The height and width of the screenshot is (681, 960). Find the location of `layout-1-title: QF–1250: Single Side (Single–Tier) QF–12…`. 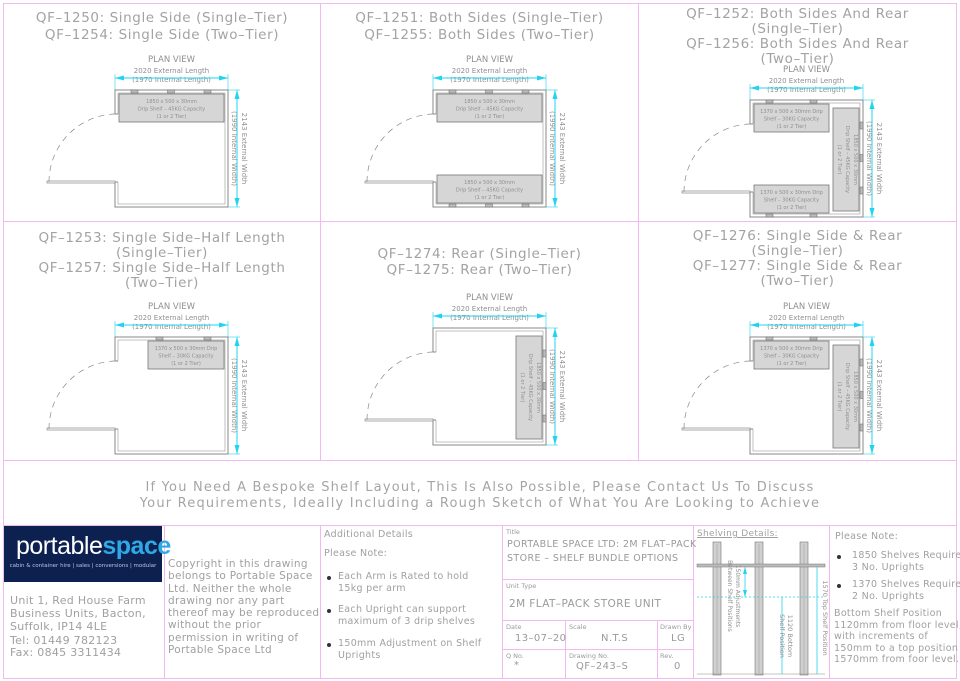

layout-1-title: QF–1250: Single Side (Single–Tier) QF–12… is located at coordinates (162, 30).